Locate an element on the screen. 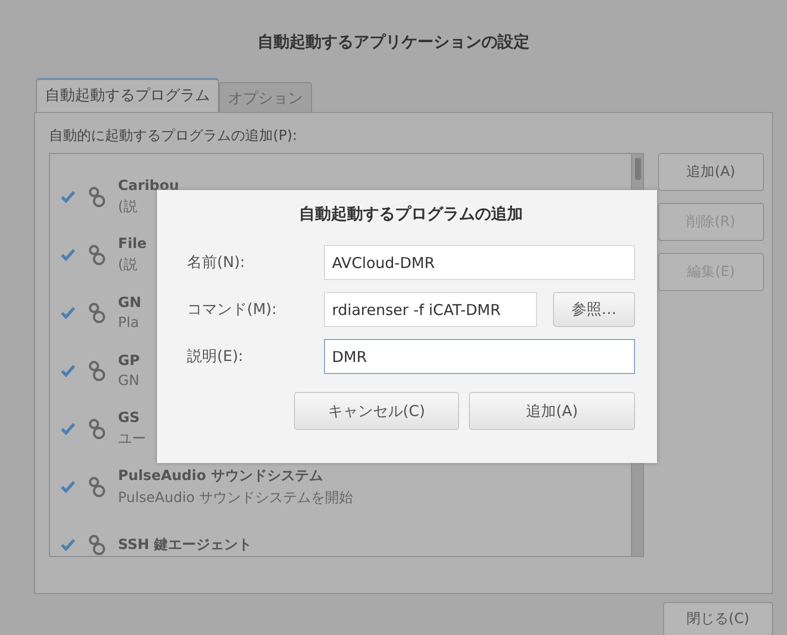 The width and height of the screenshot is (787, 635). program-description: ユー is located at coordinates (132, 439).